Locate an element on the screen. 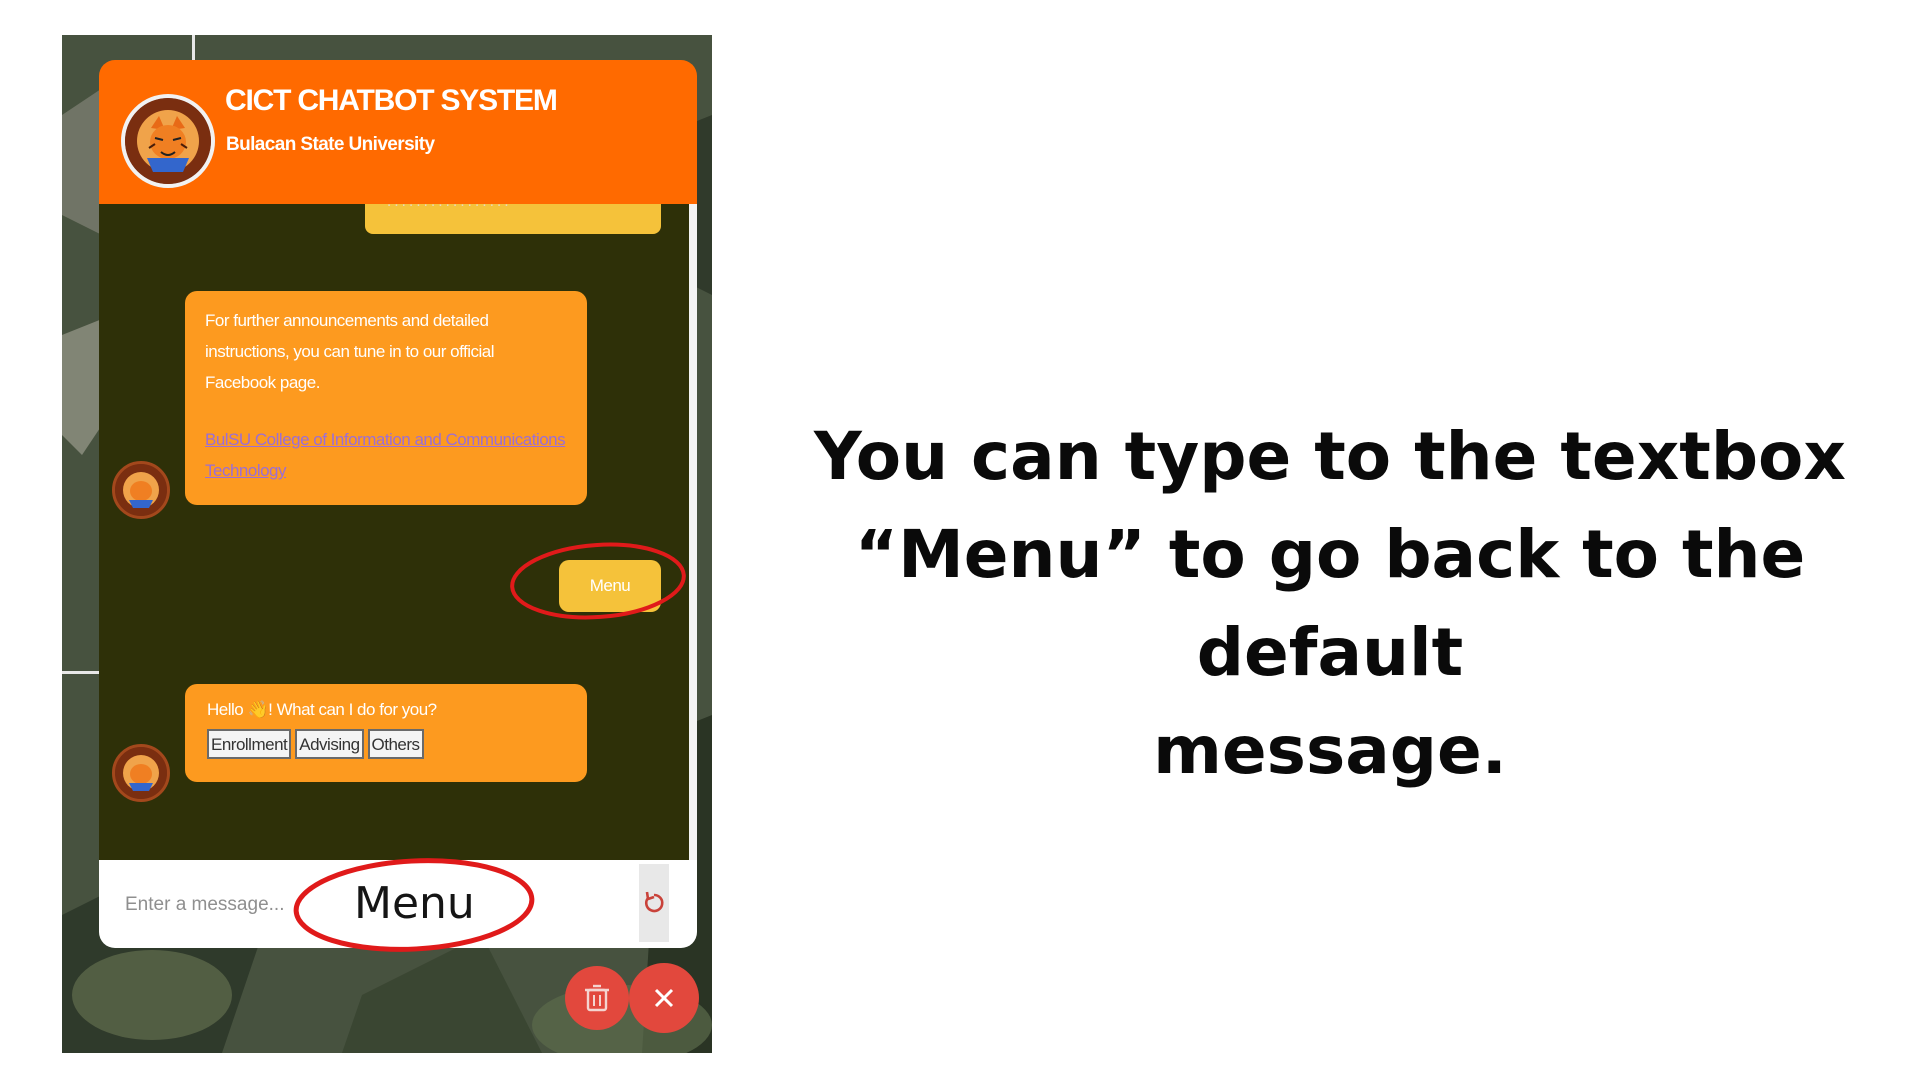  refresh-icon is located at coordinates (654, 902).